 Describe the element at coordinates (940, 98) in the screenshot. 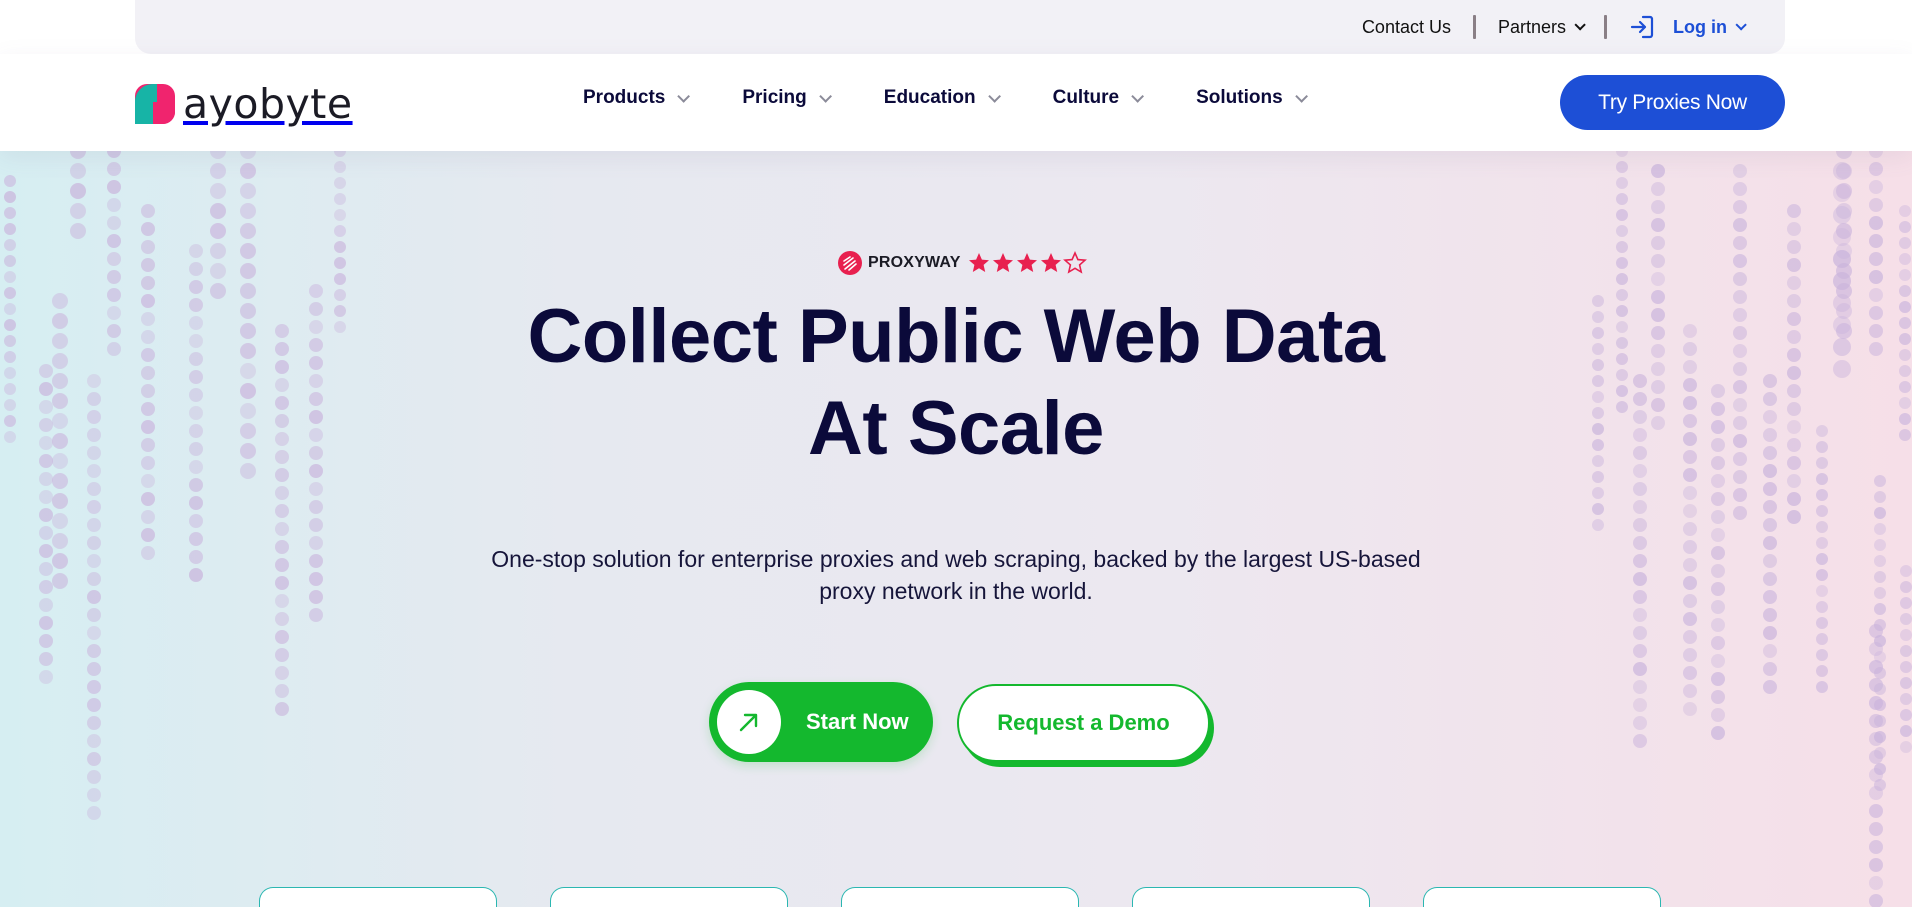

I see `nav-education: Education` at that location.